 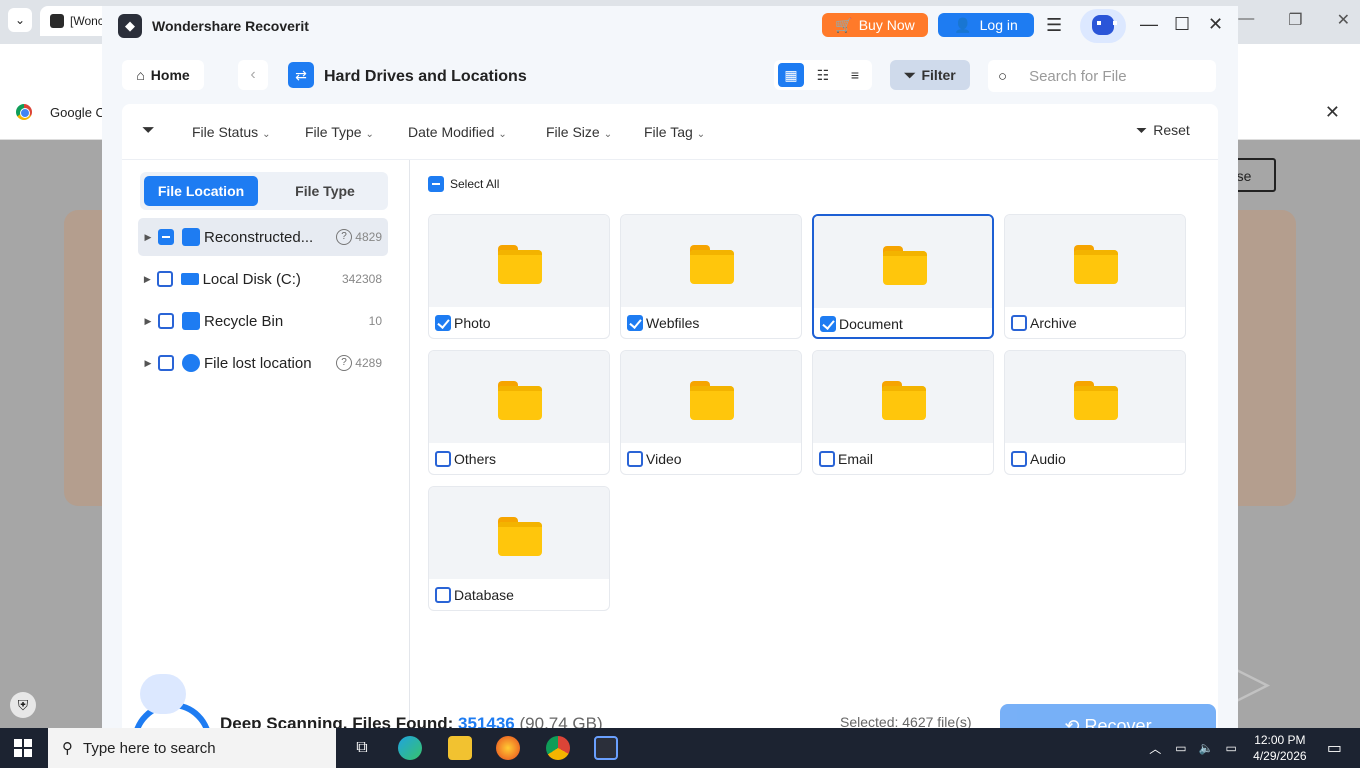 What do you see at coordinates (457, 132) in the screenshot?
I see `date-modified-dropdown: Date Modified ⌄` at bounding box center [457, 132].